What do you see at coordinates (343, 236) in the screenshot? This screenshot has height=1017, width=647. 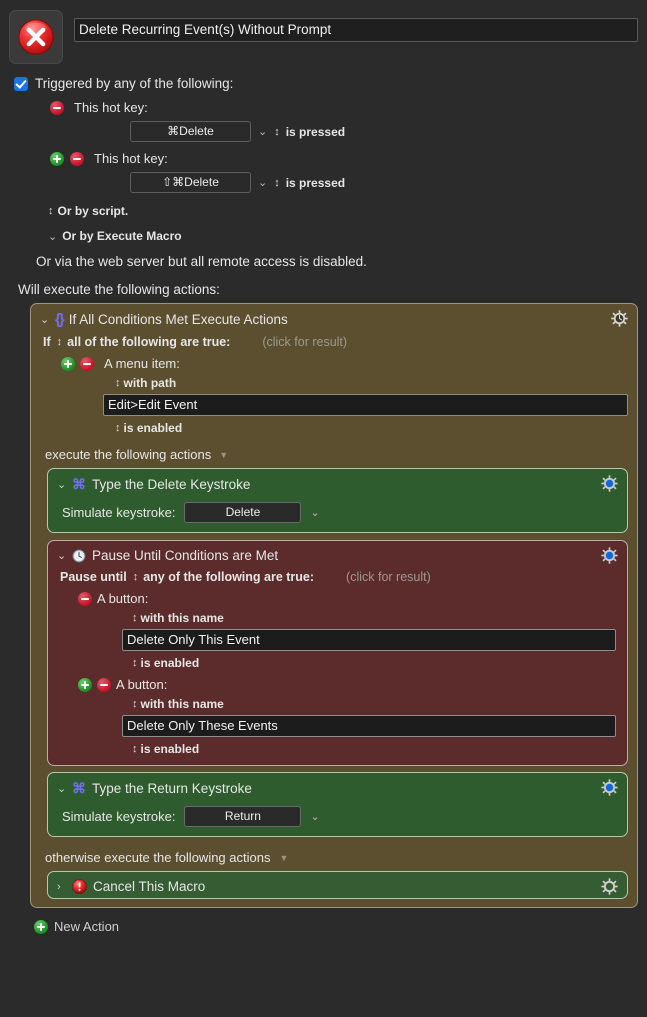 I see `or-by-execute-macro-row: ⌄ Or by Execute Macro` at bounding box center [343, 236].